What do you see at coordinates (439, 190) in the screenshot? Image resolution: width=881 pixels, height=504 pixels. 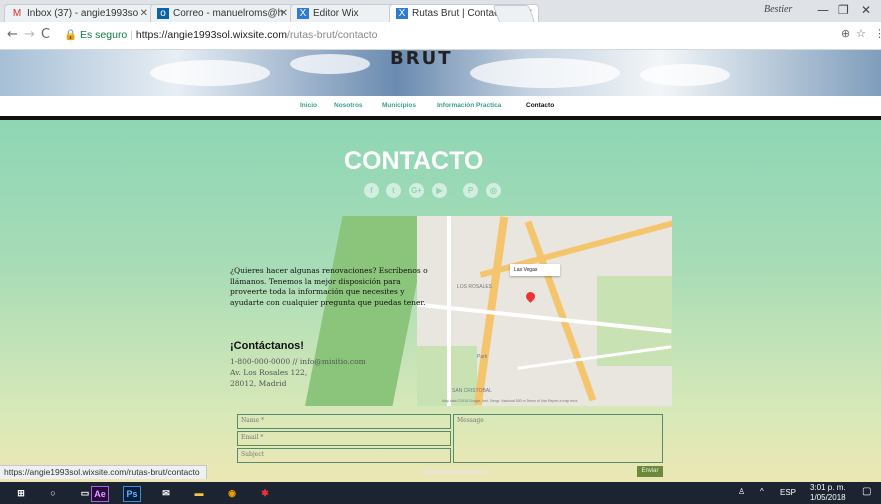 I see `youtube-icon: ▶` at bounding box center [439, 190].